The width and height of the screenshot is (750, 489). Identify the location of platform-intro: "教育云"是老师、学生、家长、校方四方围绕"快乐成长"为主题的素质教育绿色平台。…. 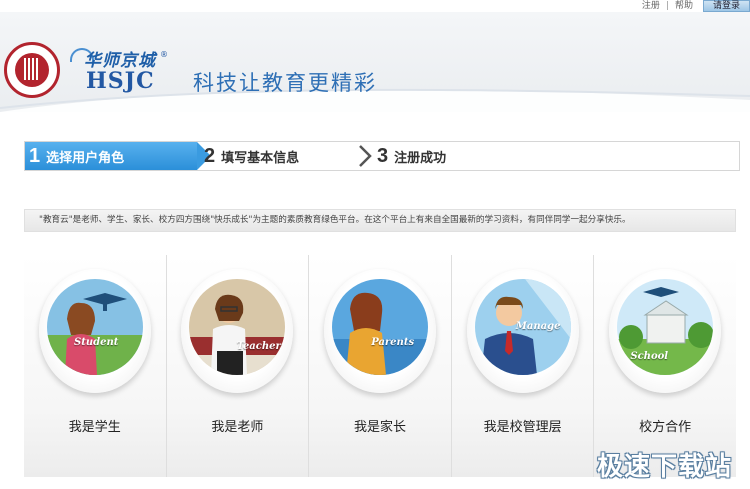
(380, 220).